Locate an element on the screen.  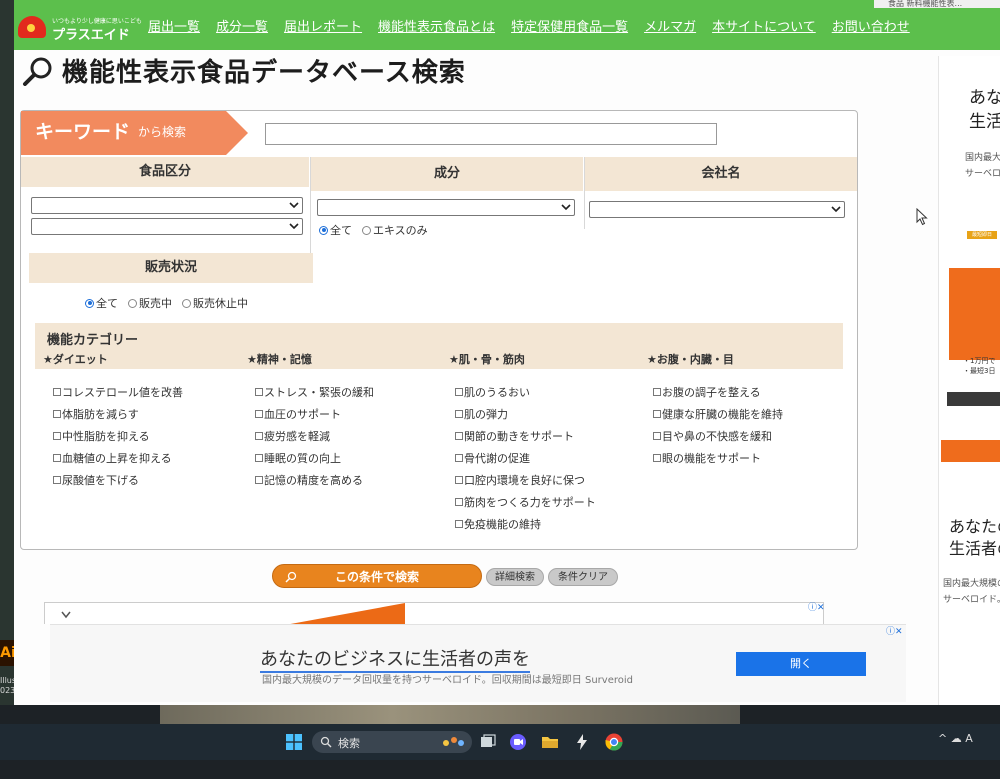
sales-radio-suspended: 販売休止中 is located at coordinates (215, 303).